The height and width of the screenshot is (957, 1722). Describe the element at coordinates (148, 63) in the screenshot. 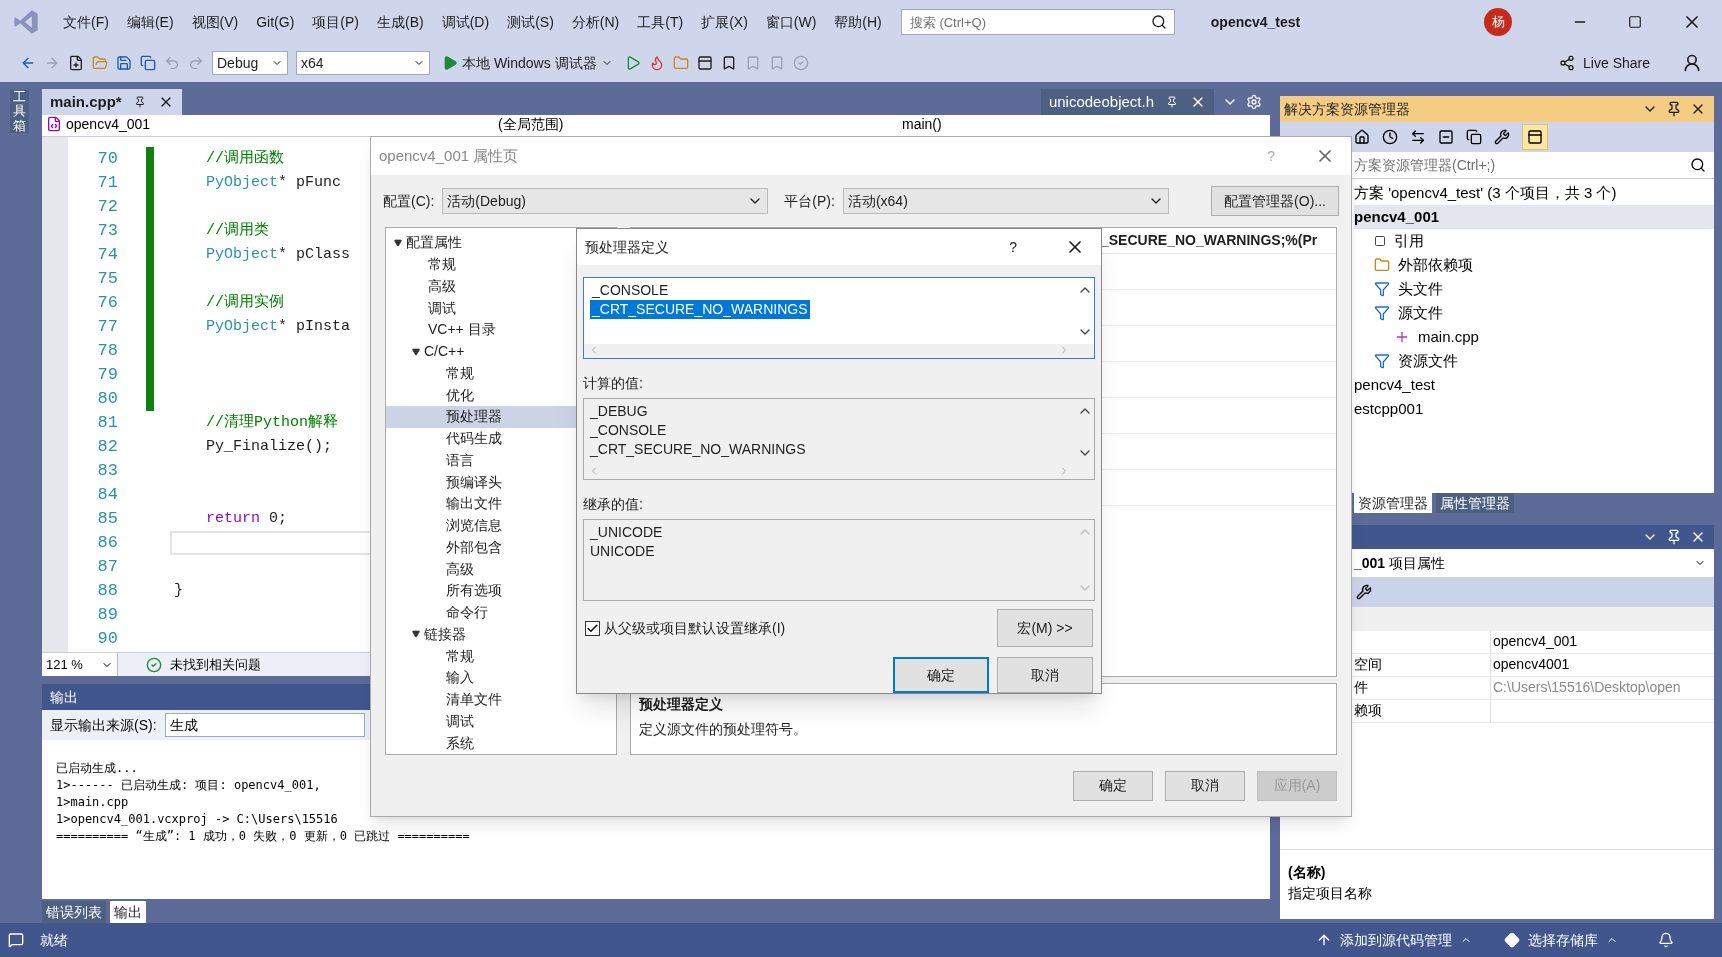

I see `save-all-icon` at that location.